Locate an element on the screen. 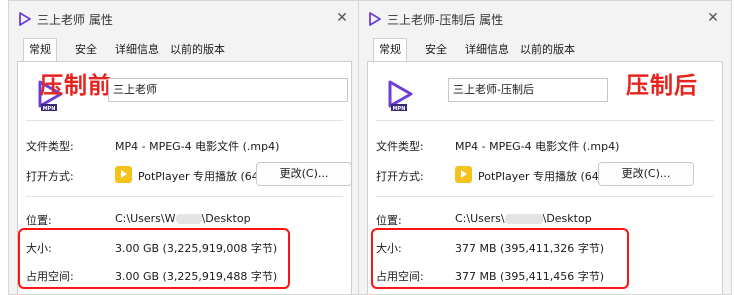  window-title: 三上老师-压制后 属性 is located at coordinates (445, 20).